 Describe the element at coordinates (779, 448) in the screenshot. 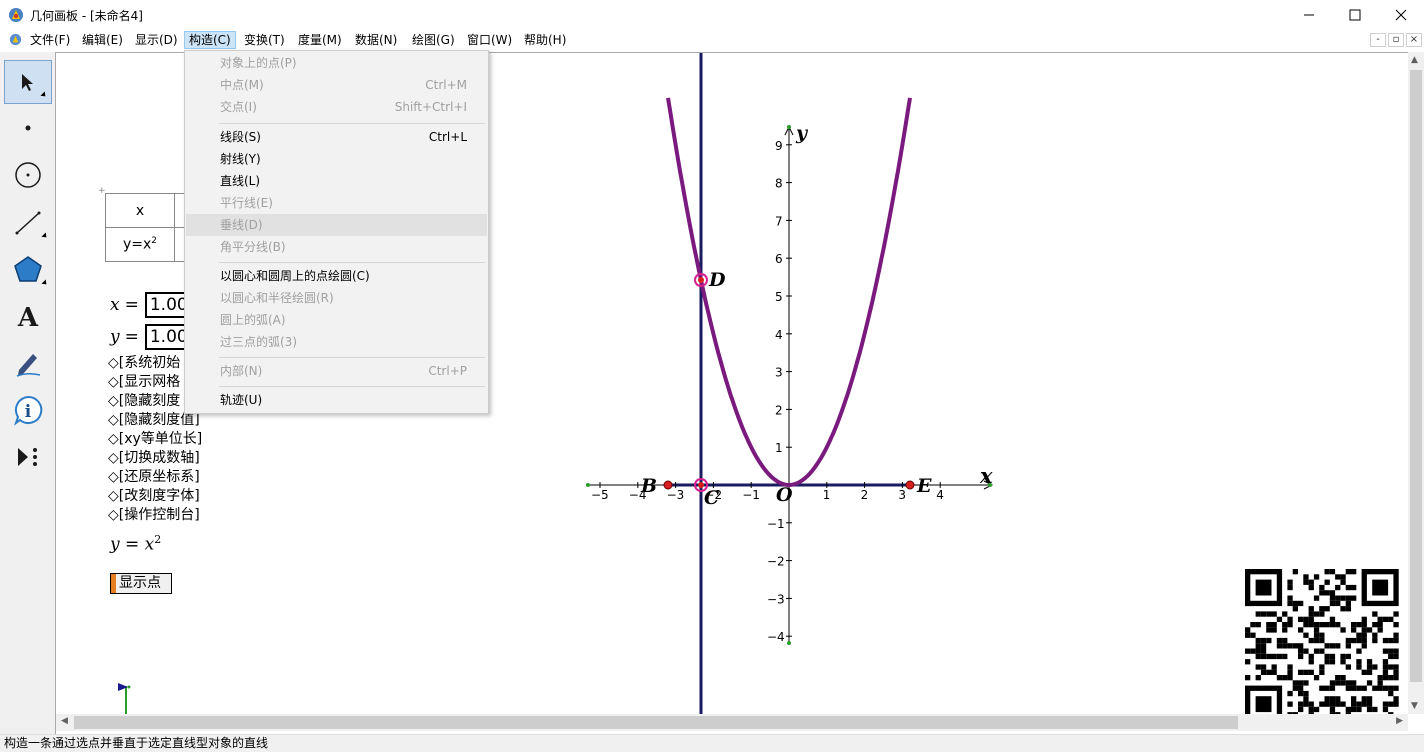

I see `y-tick-label: 1` at that location.